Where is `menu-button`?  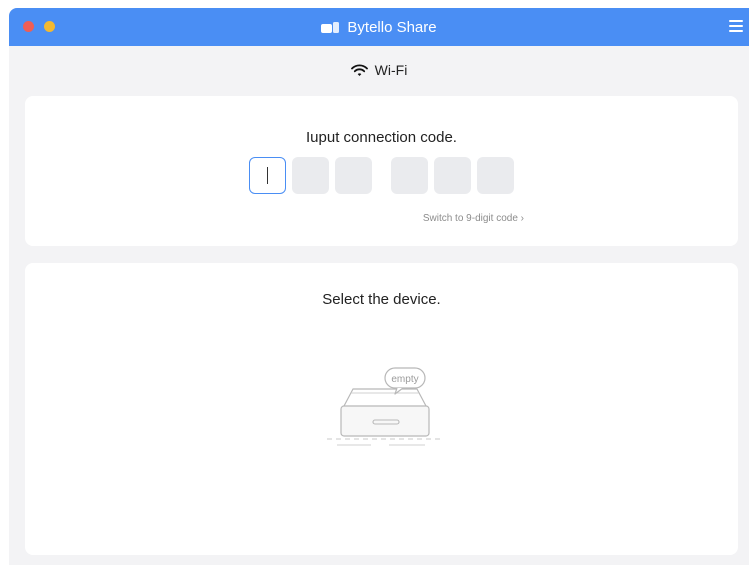 menu-button is located at coordinates (736, 26).